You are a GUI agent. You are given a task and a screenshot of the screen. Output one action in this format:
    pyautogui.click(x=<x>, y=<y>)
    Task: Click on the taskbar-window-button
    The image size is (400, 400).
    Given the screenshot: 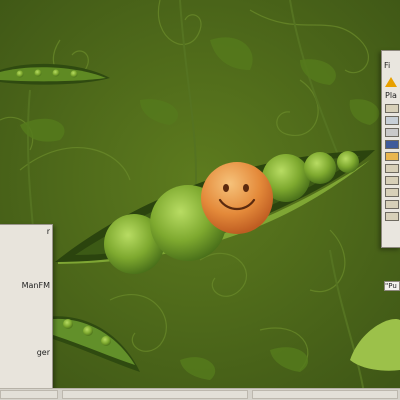 What is the action you would take?
    pyautogui.click(x=155, y=394)
    